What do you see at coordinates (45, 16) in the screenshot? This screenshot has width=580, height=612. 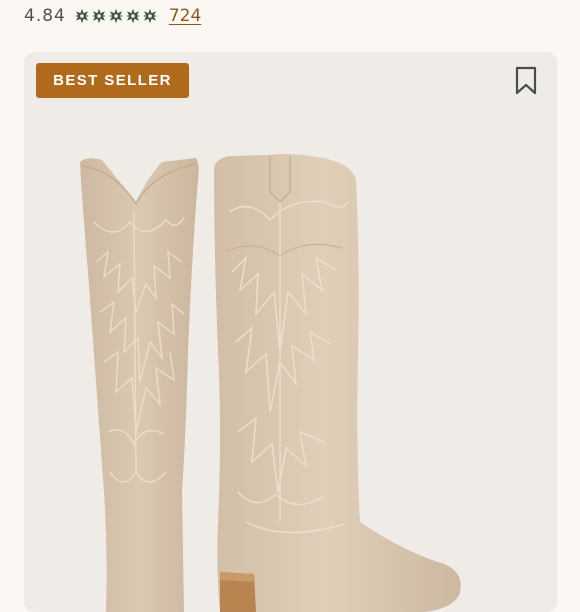 I see `rating-value: 4.84` at bounding box center [45, 16].